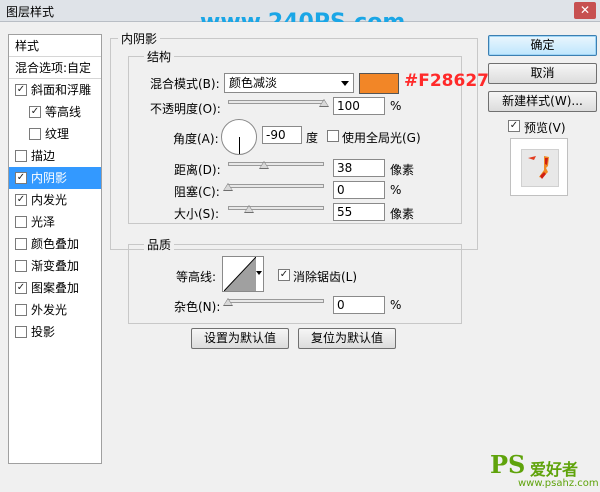 The image size is (600, 492). Describe the element at coordinates (196, 277) in the screenshot. I see `contour-label: 等高线:` at that location.